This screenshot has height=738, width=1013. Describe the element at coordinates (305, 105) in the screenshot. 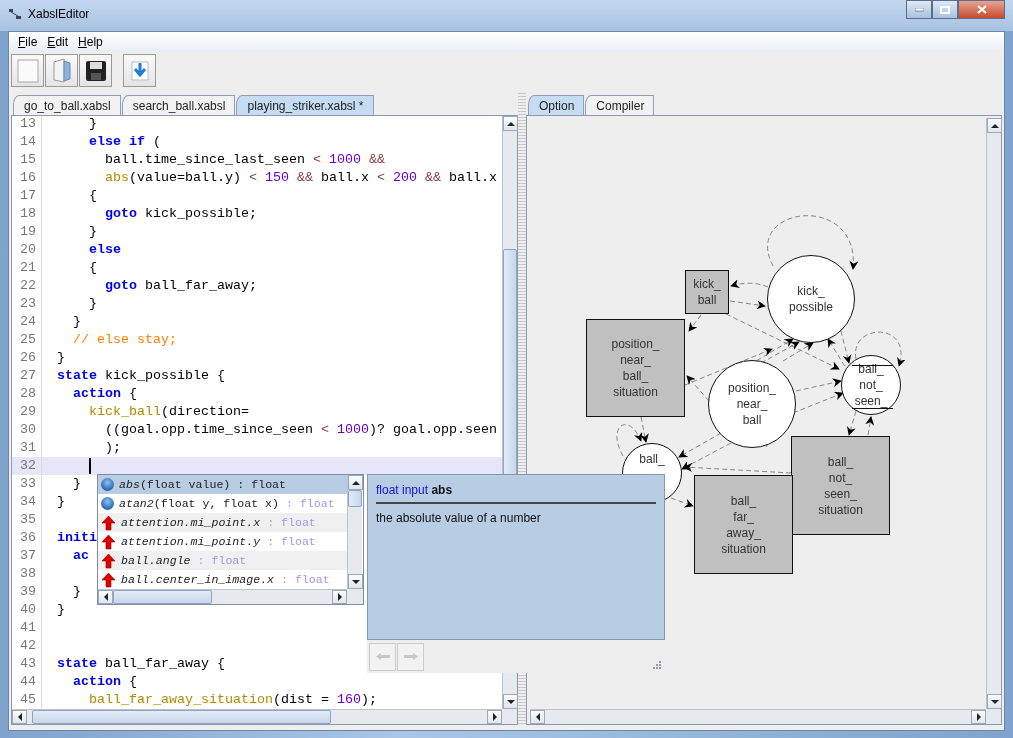

I see `tab: playing_striker.xabsl *` at that location.